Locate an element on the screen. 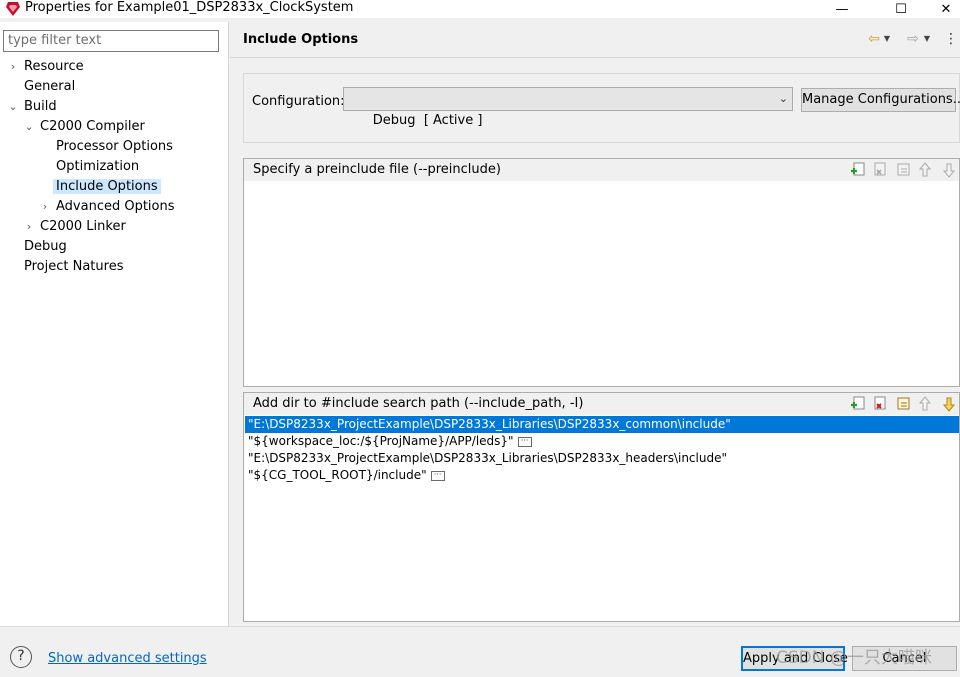  tree-item-optimization: Optimization is located at coordinates (97, 167).